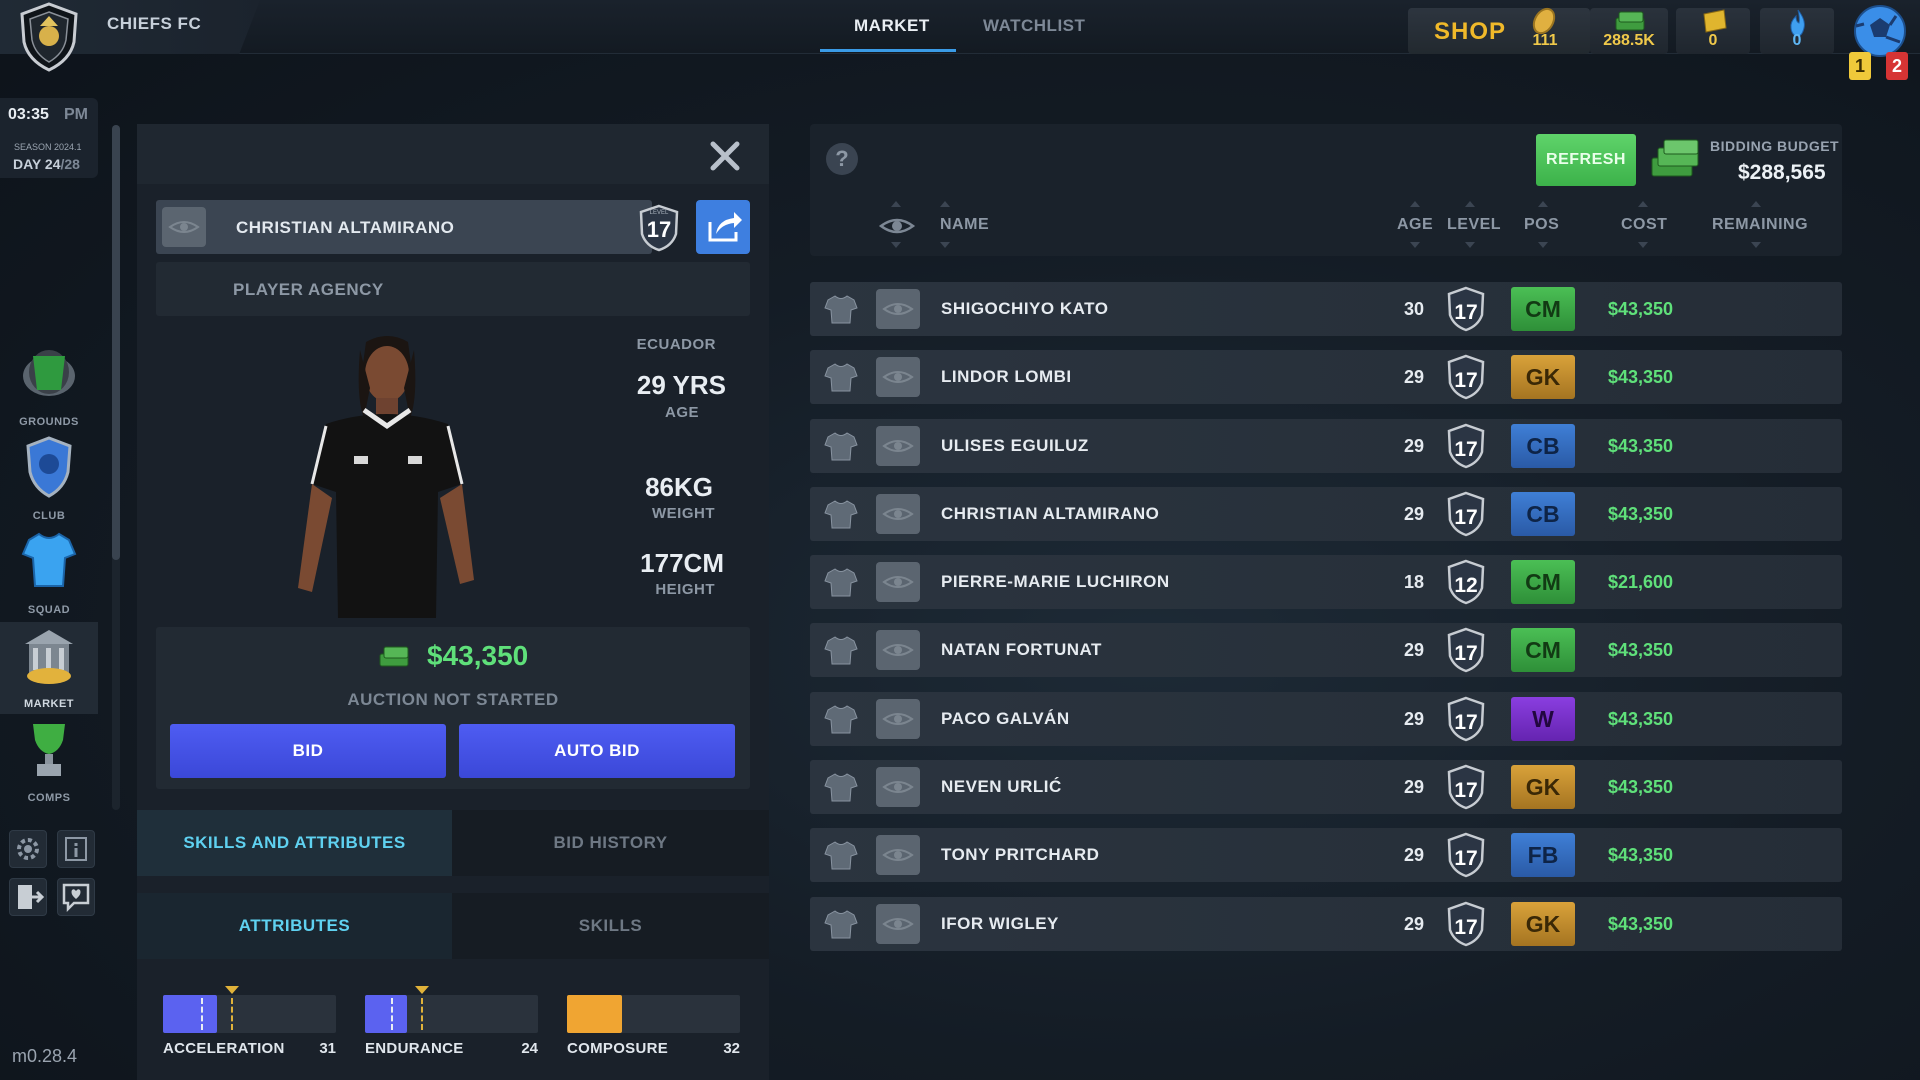  I want to click on sidebar-scroll-thumb, so click(116, 342).